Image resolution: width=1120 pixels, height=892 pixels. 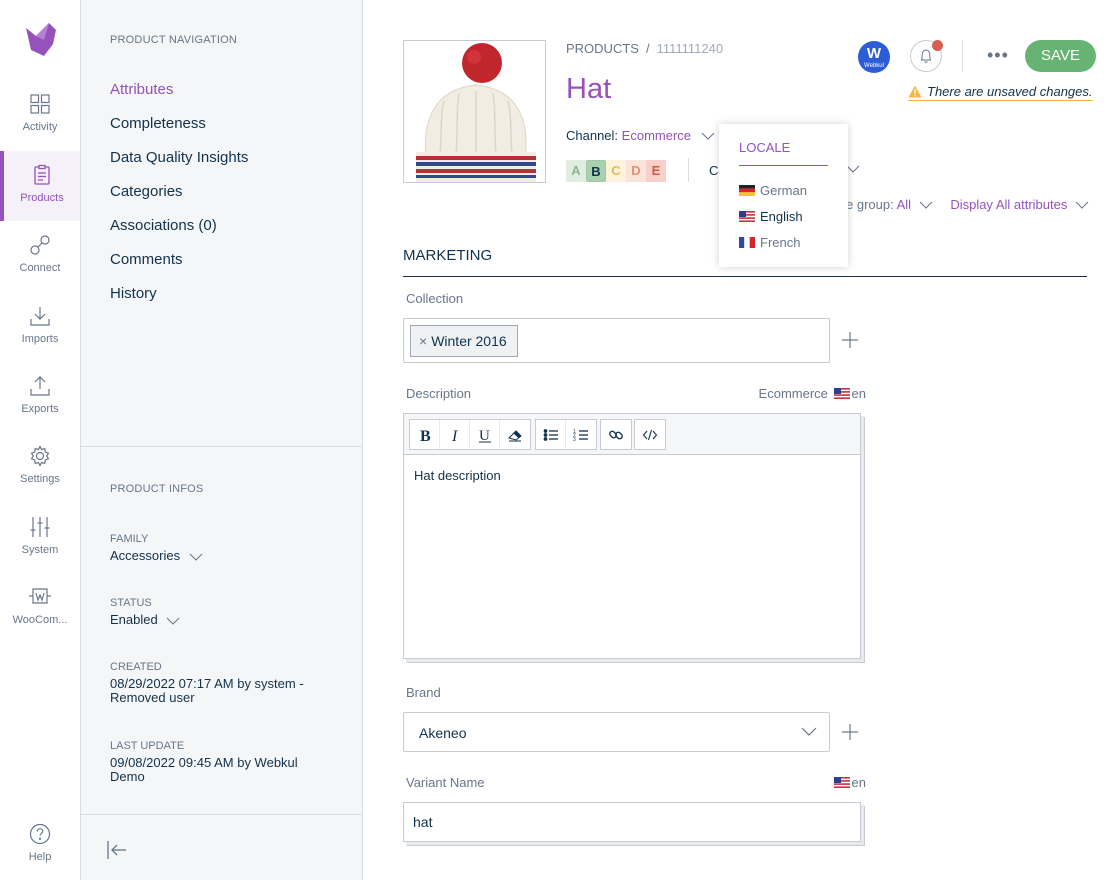 I want to click on webkul-button: W Webkul, so click(x=874, y=57).